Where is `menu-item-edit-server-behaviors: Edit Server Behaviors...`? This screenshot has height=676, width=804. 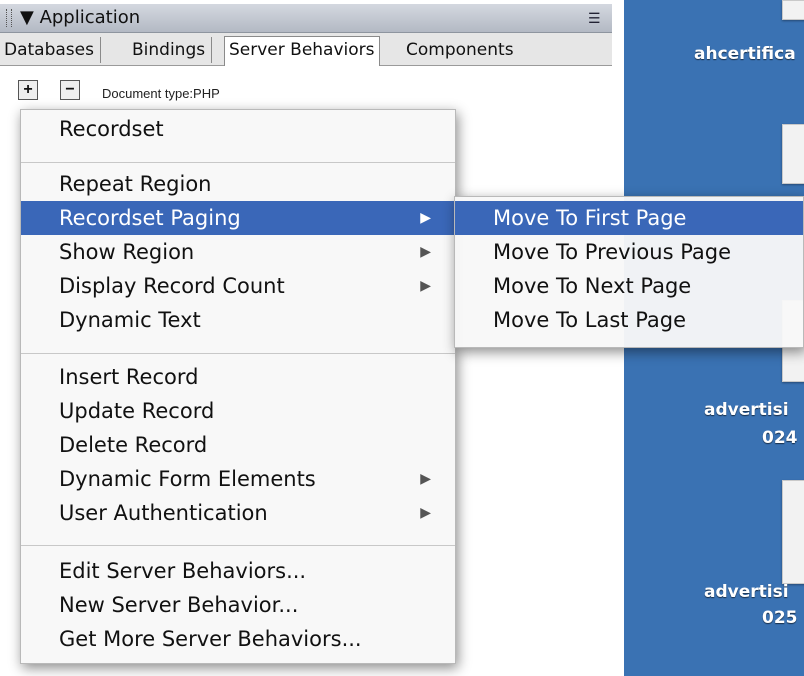
menu-item-edit-server-behaviors: Edit Server Behaviors... is located at coordinates (238, 571).